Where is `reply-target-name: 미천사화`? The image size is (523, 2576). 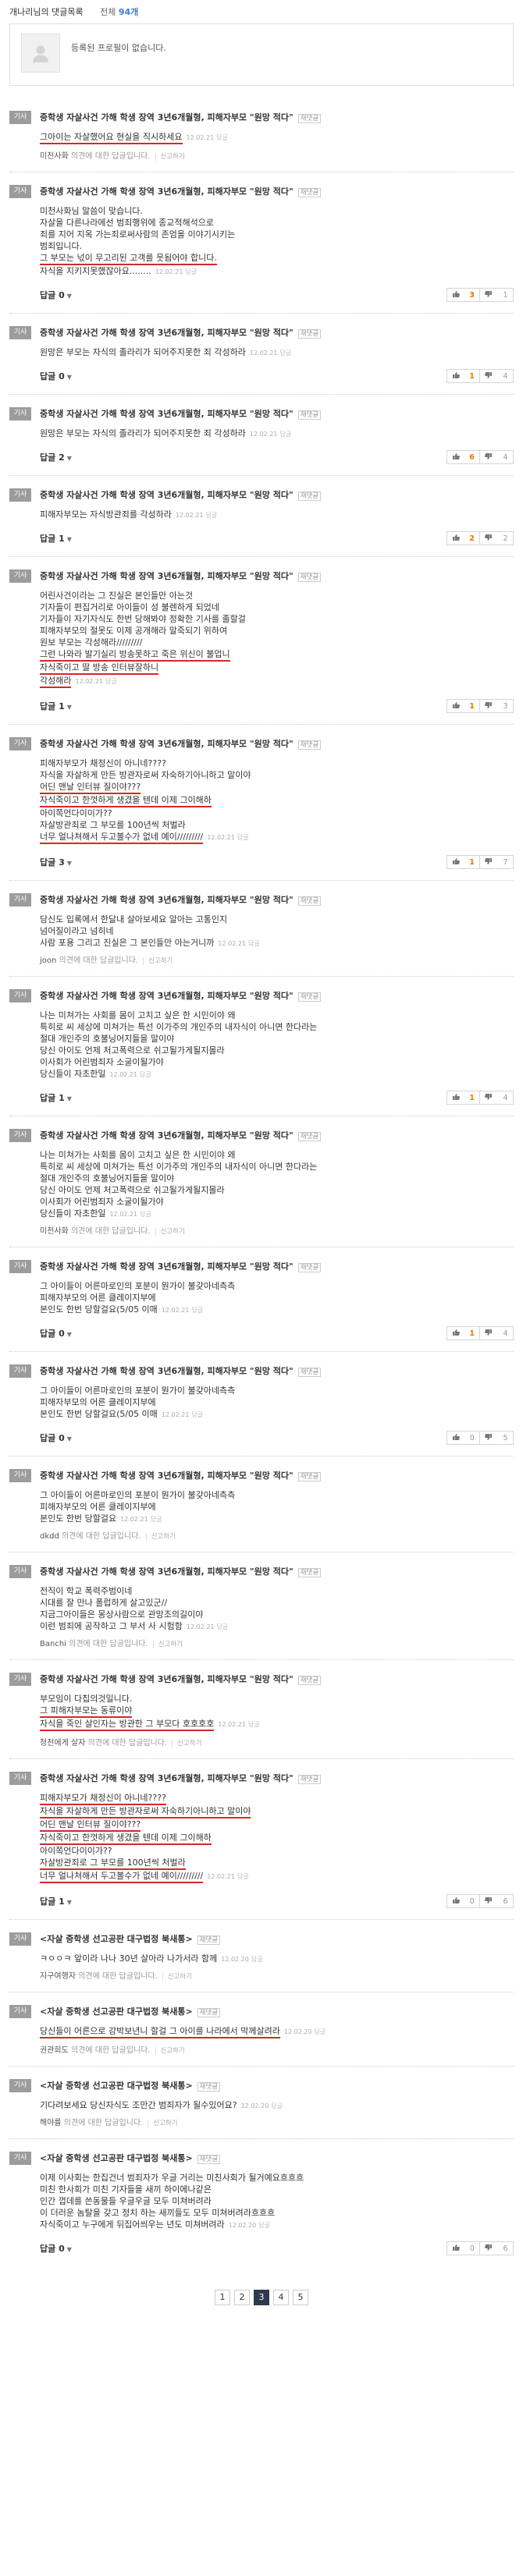 reply-target-name: 미천사화 is located at coordinates (54, 156).